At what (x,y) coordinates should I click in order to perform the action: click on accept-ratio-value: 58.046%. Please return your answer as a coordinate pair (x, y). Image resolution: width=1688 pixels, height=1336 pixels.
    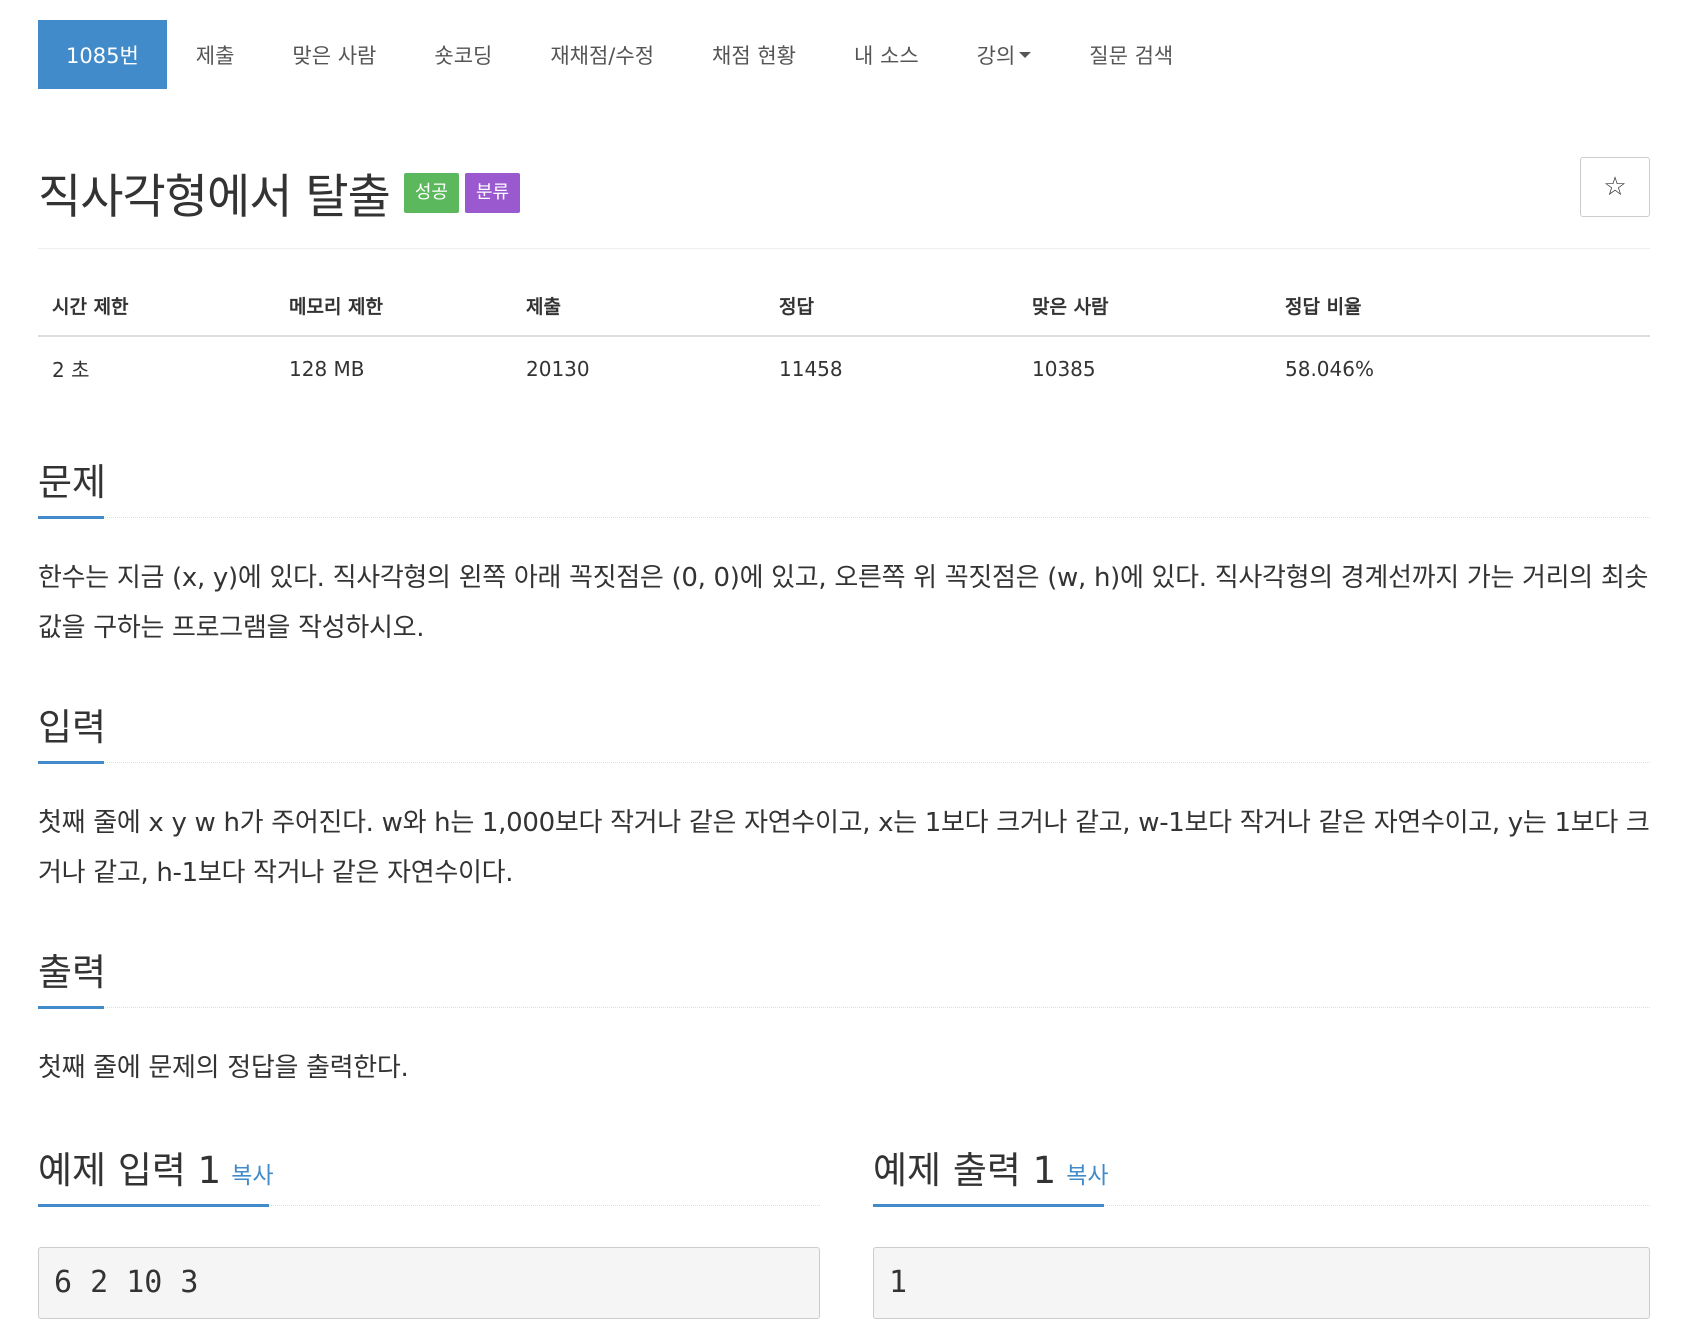
    Looking at the image, I should click on (1329, 368).